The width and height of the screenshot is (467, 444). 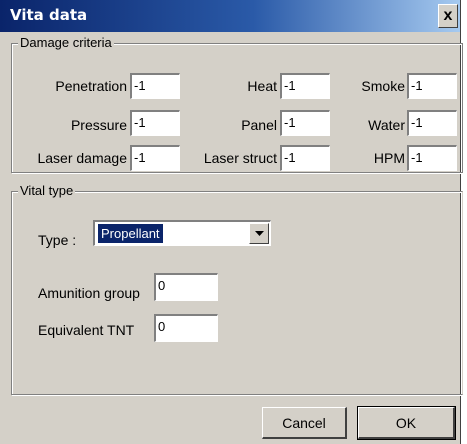 I want to click on laser-struct-input: -1, so click(x=305, y=158).